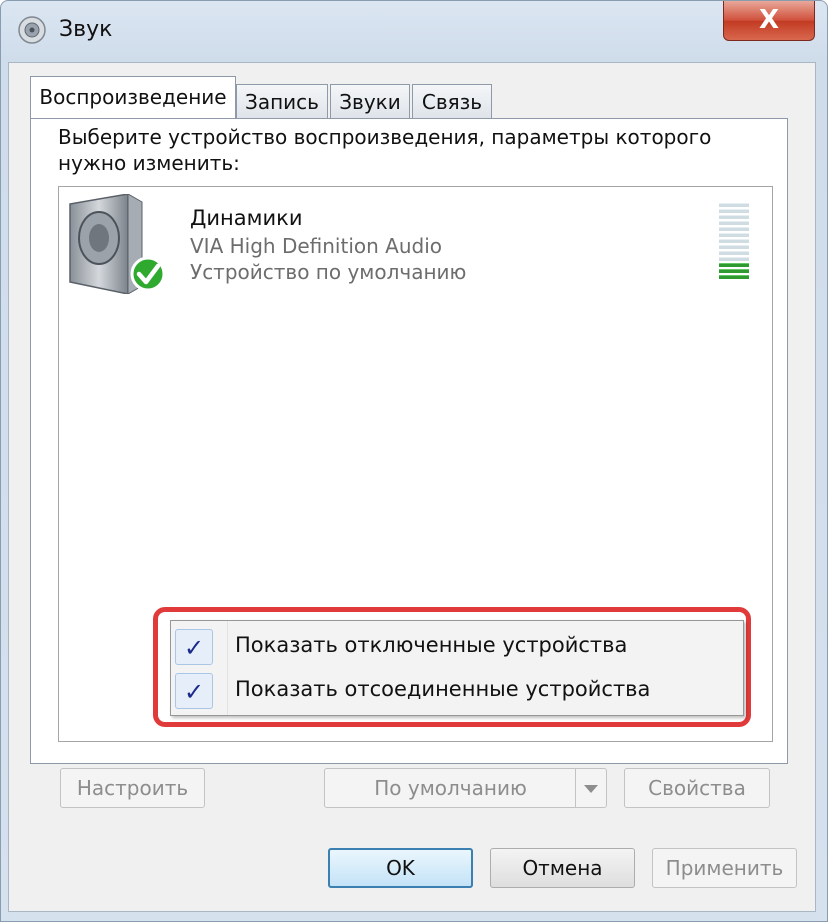  Describe the element at coordinates (328, 272) in the screenshot. I see `device-status: Устройство по умолчанию` at that location.